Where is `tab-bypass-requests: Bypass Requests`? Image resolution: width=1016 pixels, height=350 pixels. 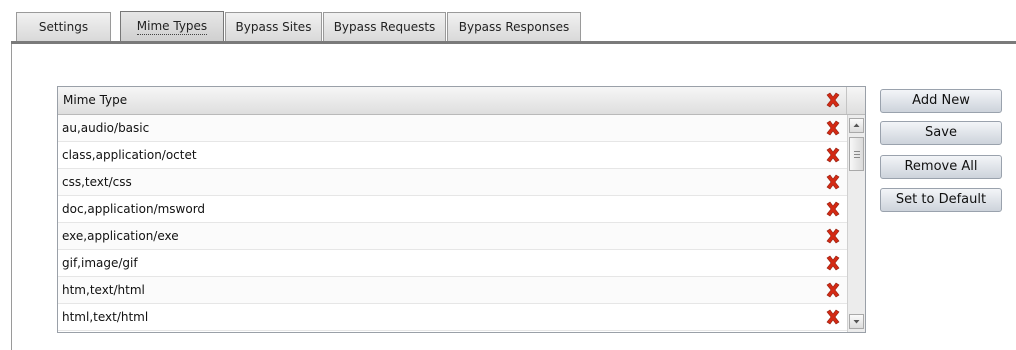
tab-bypass-requests: Bypass Requests is located at coordinates (384, 26).